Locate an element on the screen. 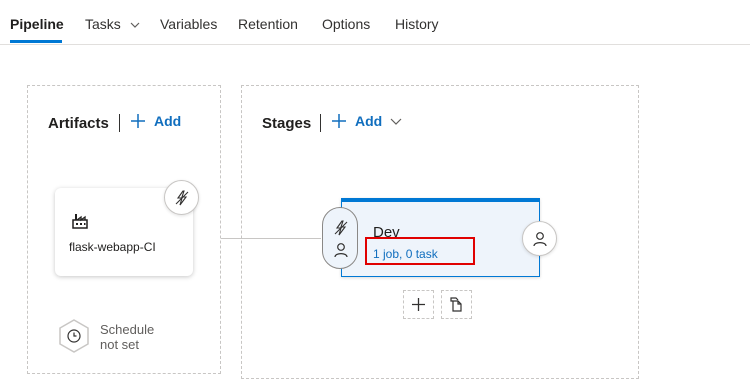 This screenshot has width=750, height=385. tab-tasks: Tasks is located at coordinates (112, 24).